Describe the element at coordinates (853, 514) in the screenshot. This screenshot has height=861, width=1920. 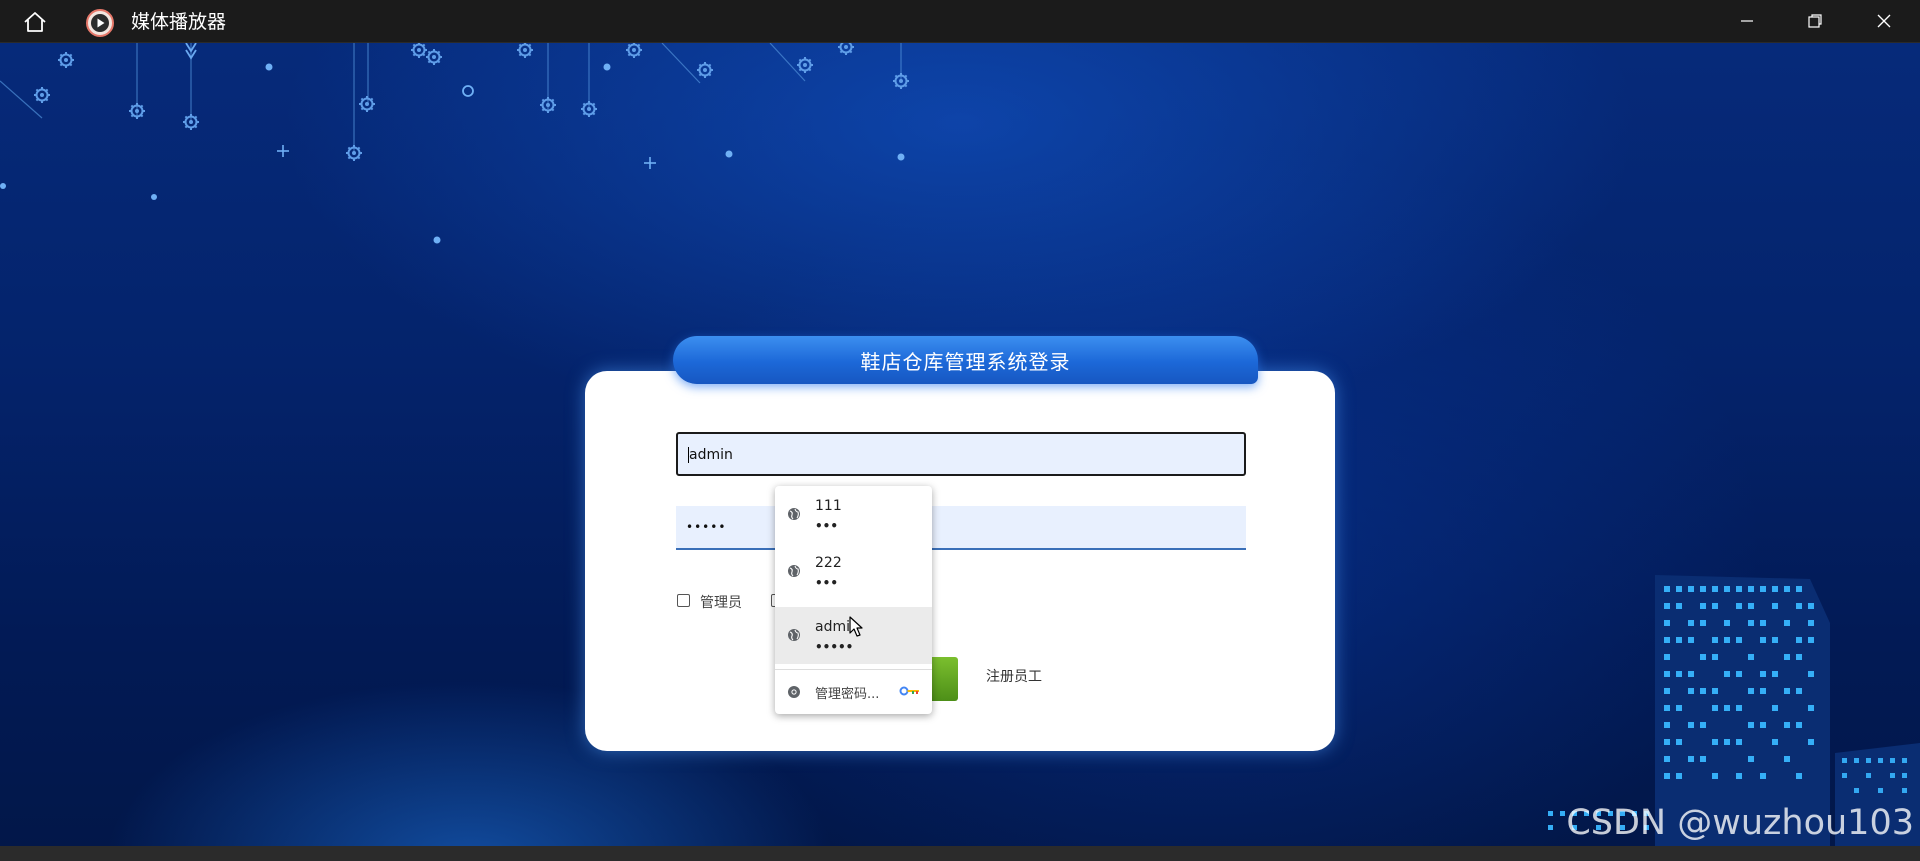
I see `autofill-item: 111 •••` at that location.